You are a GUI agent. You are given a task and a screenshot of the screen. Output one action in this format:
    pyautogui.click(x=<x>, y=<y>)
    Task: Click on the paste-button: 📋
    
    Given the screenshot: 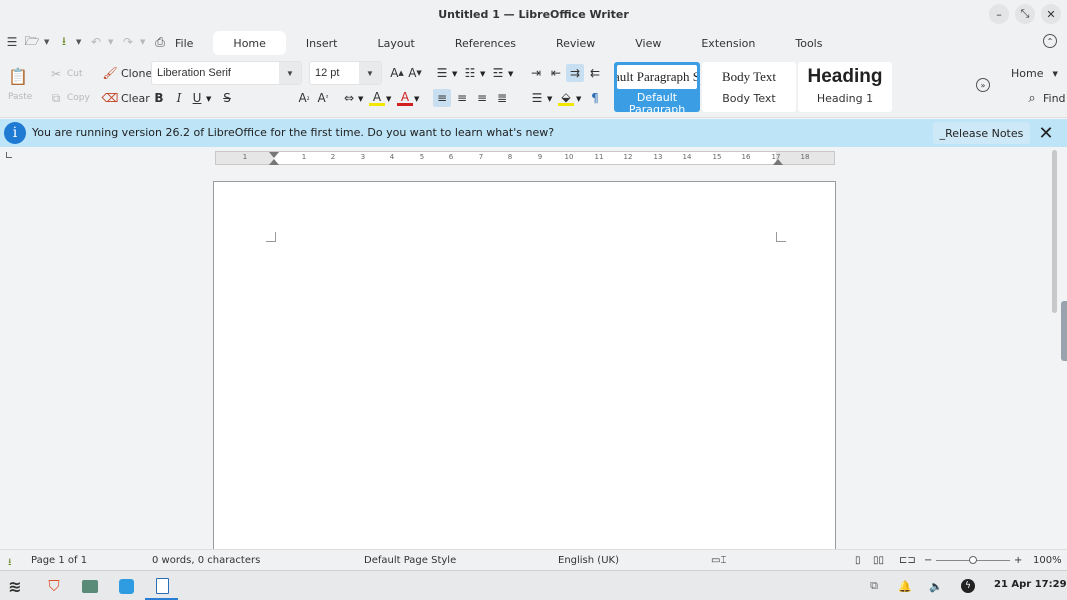 What is the action you would take?
    pyautogui.click(x=18, y=76)
    